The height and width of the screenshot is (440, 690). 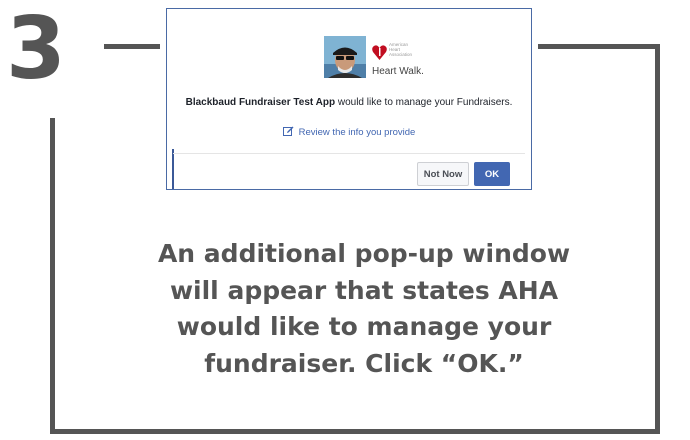 I want to click on ok-button: OK, so click(x=492, y=174).